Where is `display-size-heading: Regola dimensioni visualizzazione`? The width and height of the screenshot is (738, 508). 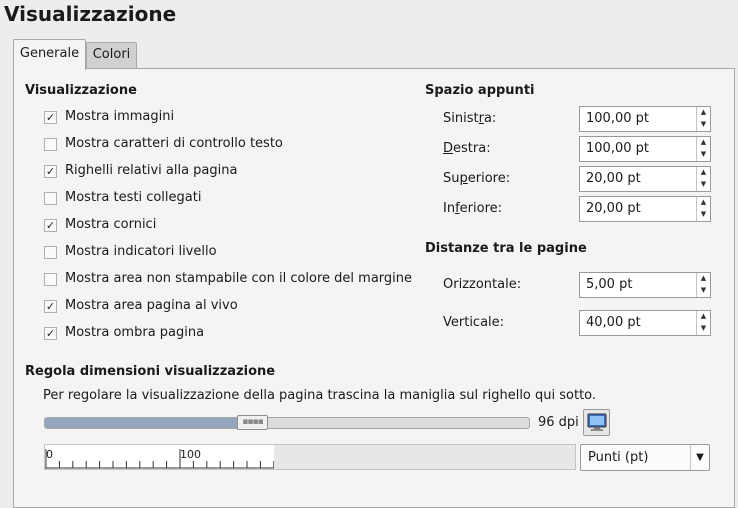 display-size-heading: Regola dimensioni visualizzazione is located at coordinates (150, 371).